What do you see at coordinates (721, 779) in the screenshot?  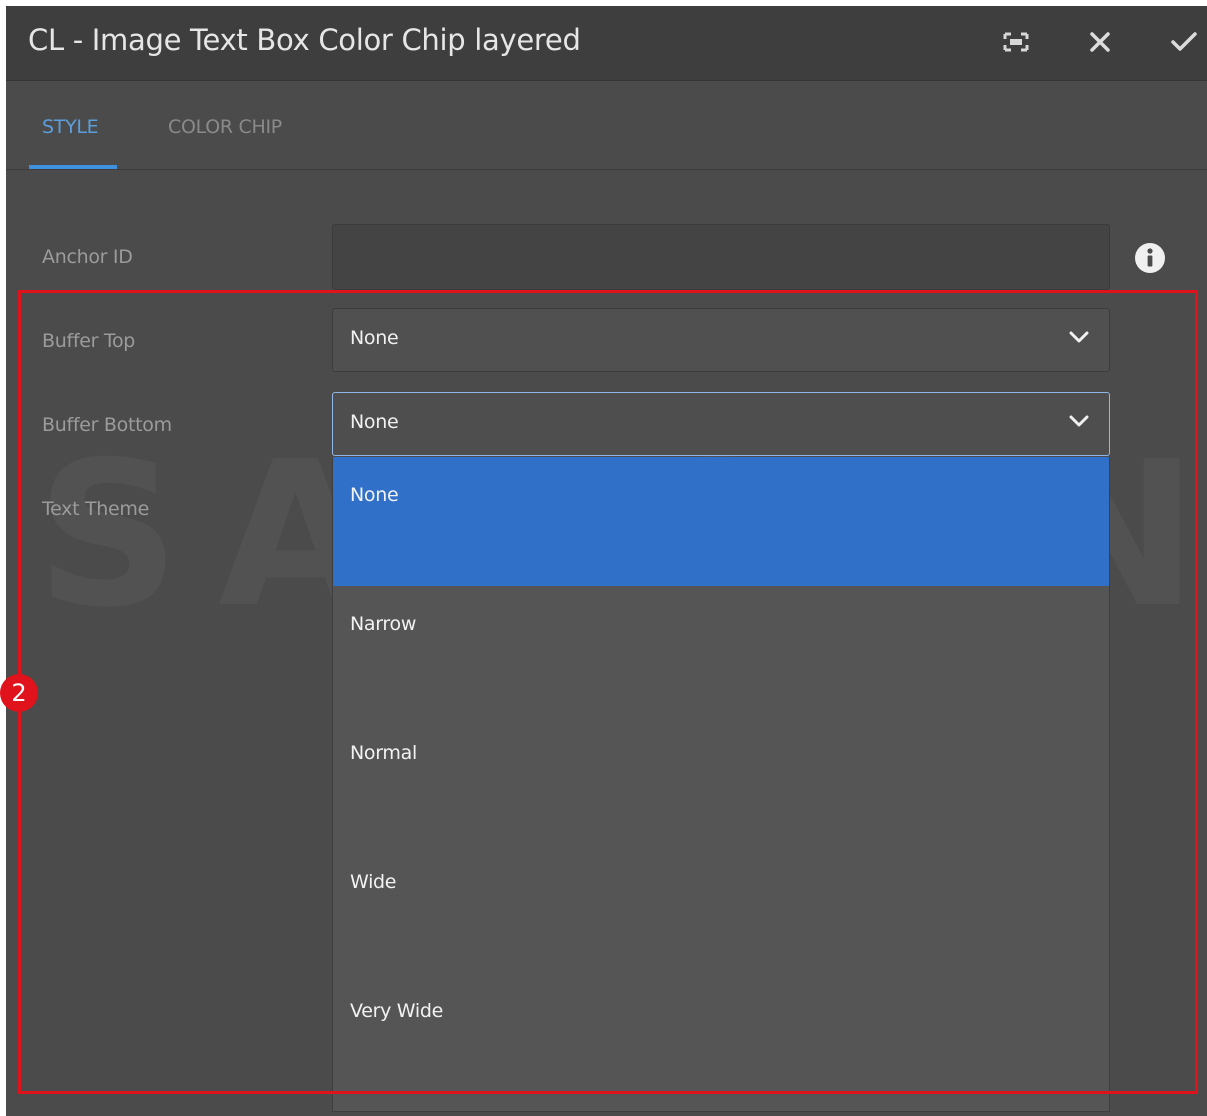 I see `dropdown-option-normal: Normal` at bounding box center [721, 779].